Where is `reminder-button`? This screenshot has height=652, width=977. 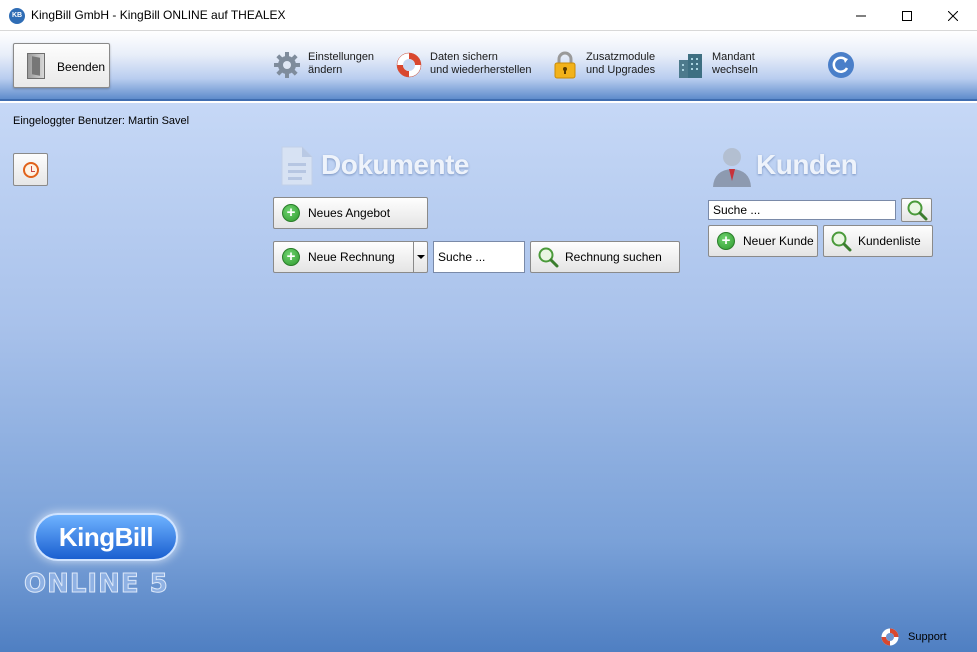 reminder-button is located at coordinates (30, 169).